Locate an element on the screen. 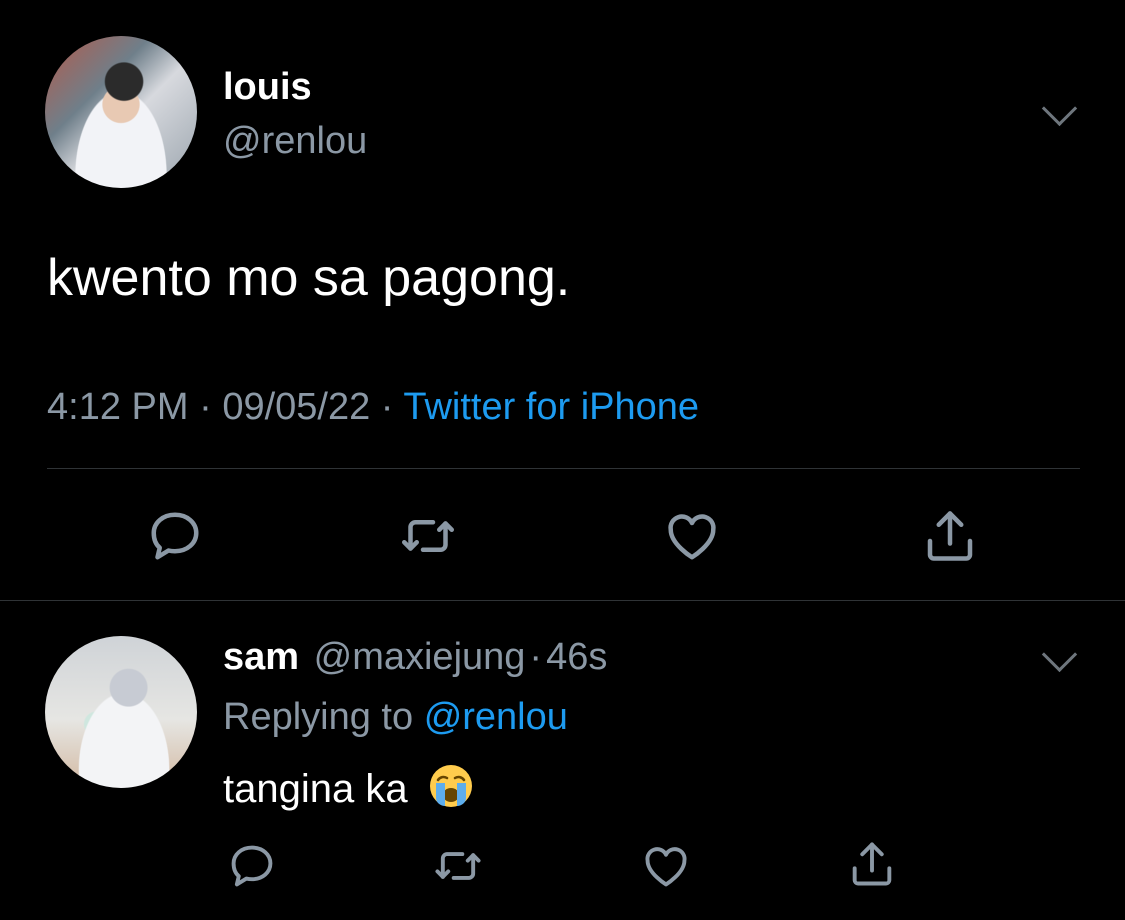  replying-to-label: Replying to is located at coordinates (318, 717).